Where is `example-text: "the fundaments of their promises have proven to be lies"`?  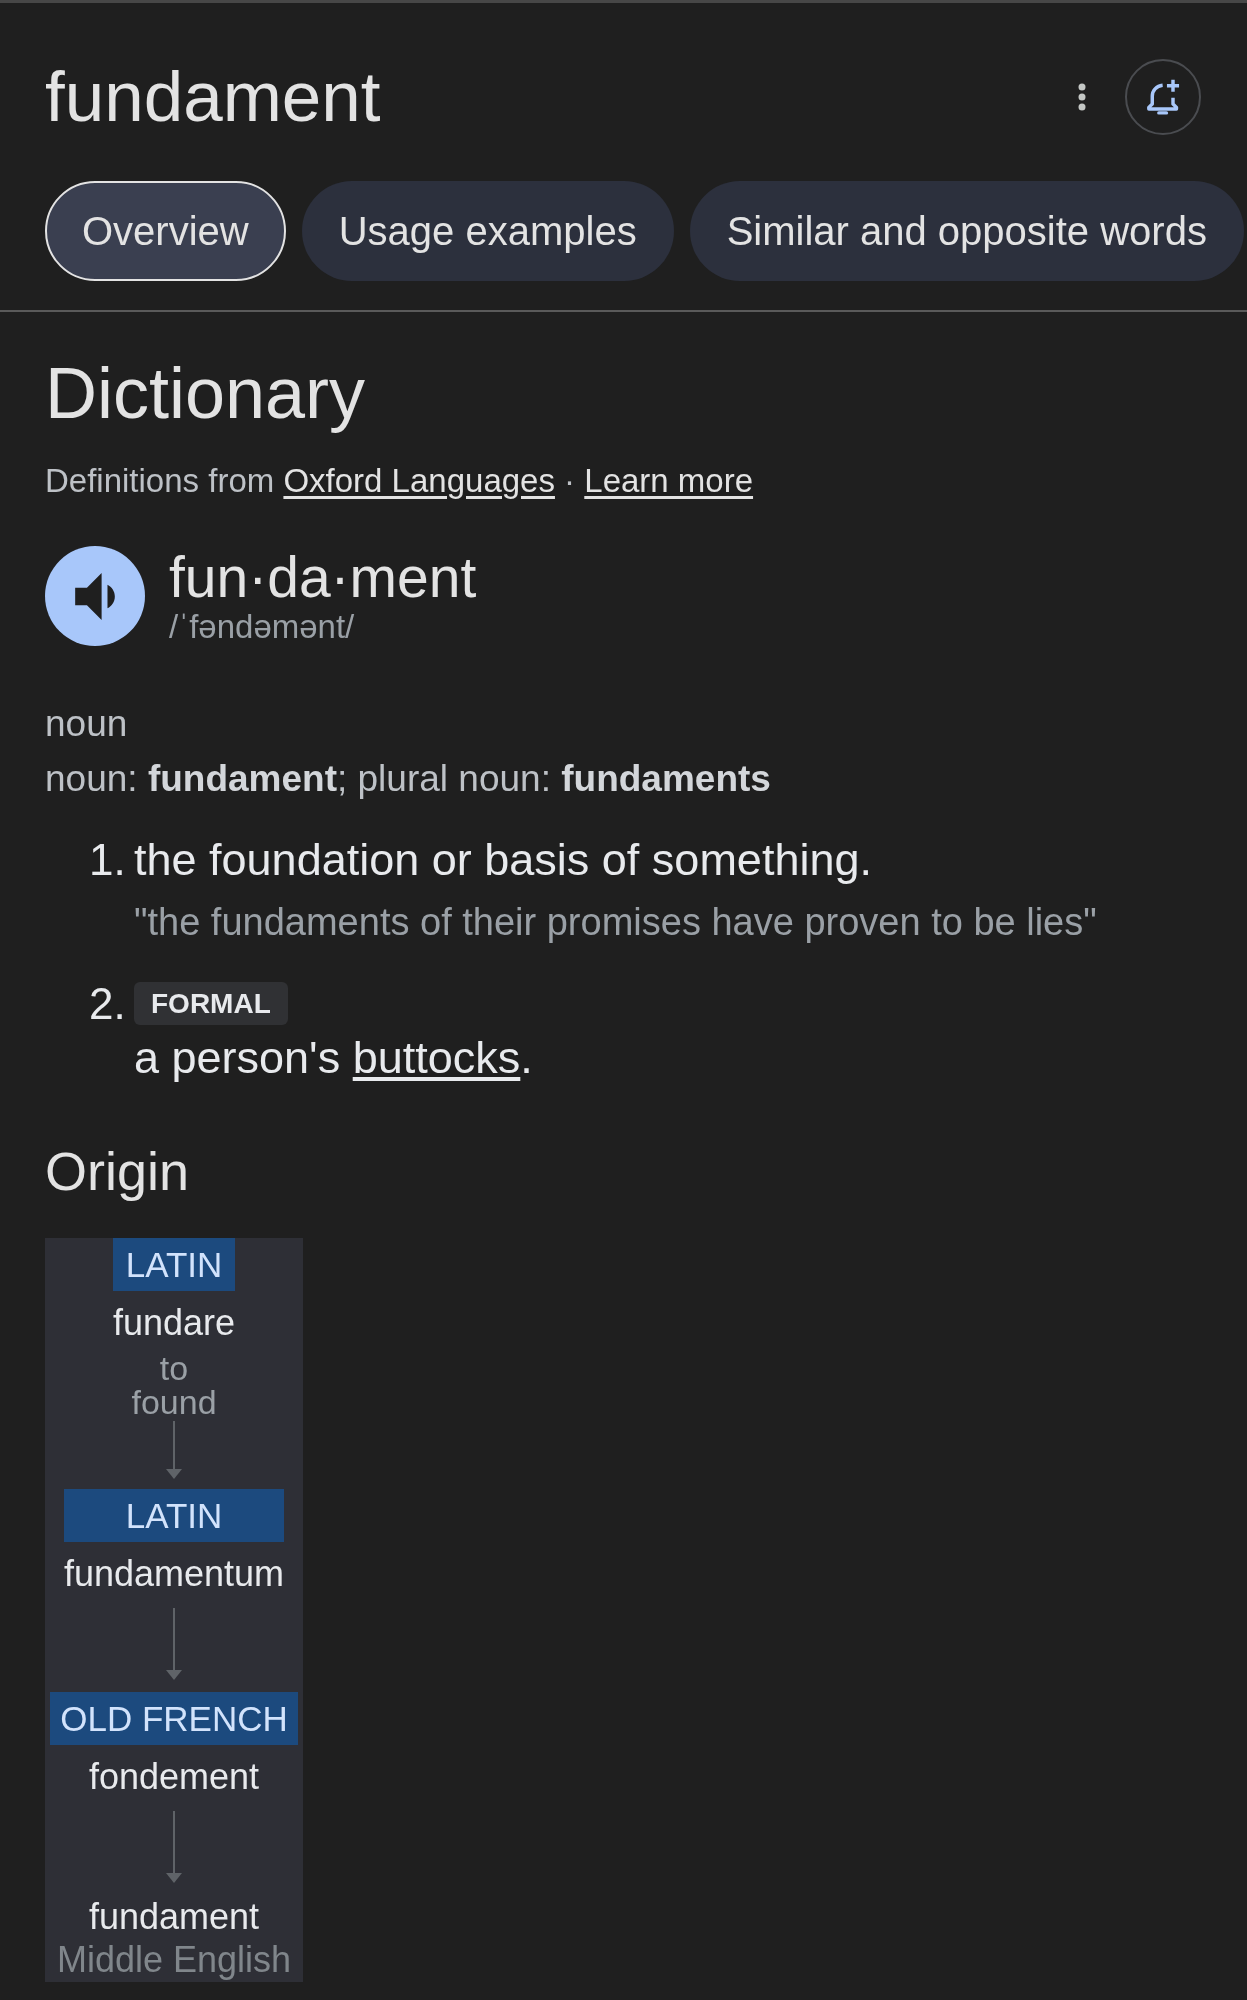
example-text: "the fundaments of their promises have proven to be lies" is located at coordinates (615, 923).